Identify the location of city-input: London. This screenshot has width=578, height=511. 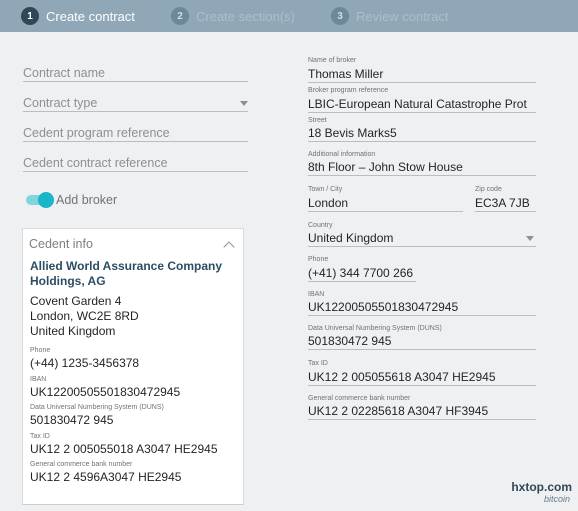
(328, 203).